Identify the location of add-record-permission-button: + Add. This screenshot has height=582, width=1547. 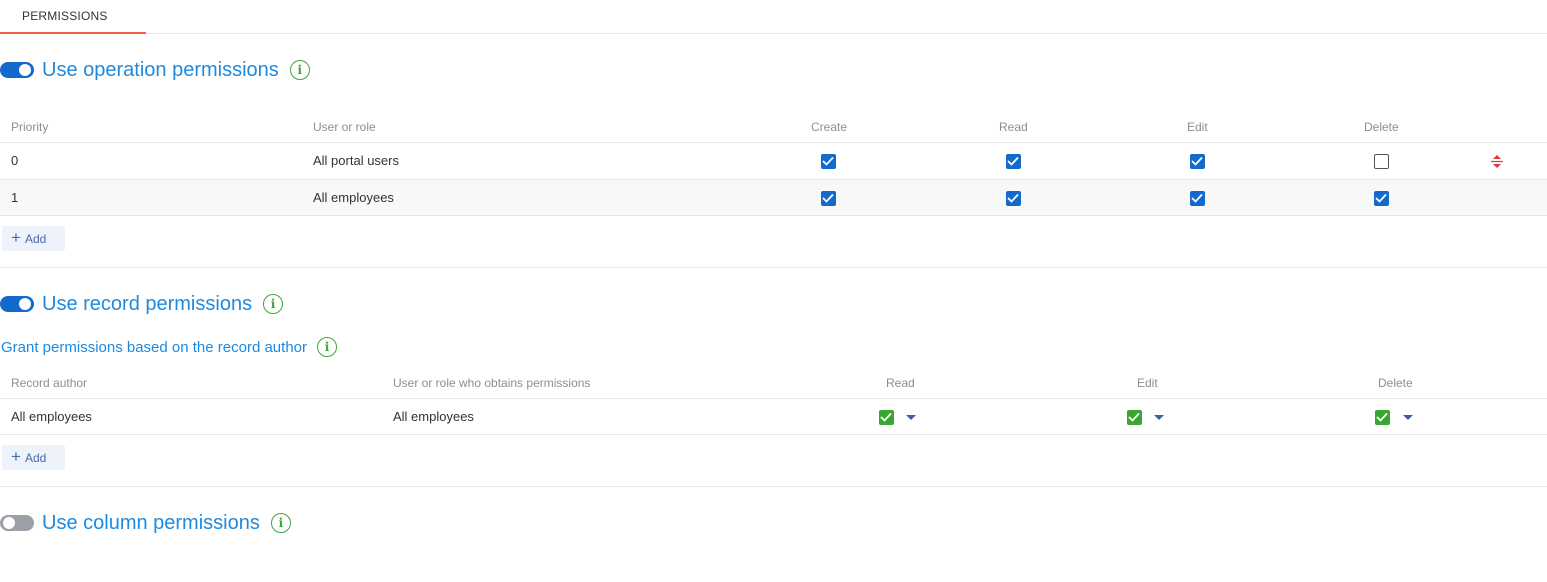
(33, 457).